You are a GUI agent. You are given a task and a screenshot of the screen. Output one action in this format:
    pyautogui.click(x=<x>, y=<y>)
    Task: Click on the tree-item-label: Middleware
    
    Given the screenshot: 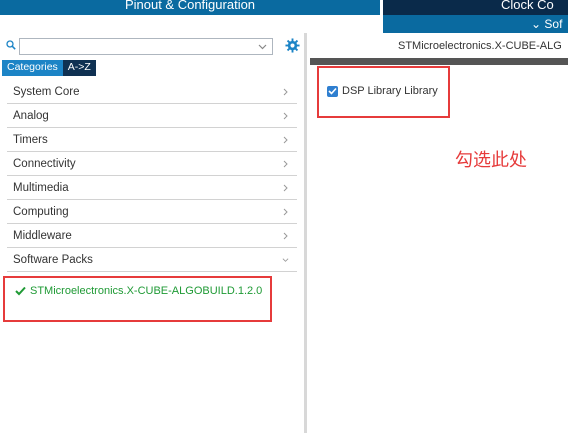 What is the action you would take?
    pyautogui.click(x=42, y=235)
    